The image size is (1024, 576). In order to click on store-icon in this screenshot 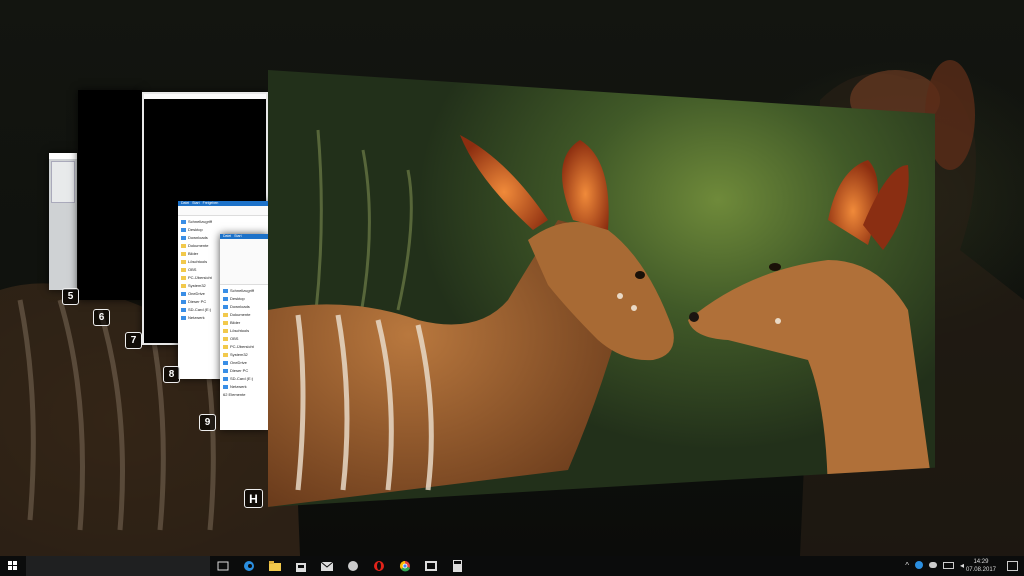, I will do `click(301, 566)`.